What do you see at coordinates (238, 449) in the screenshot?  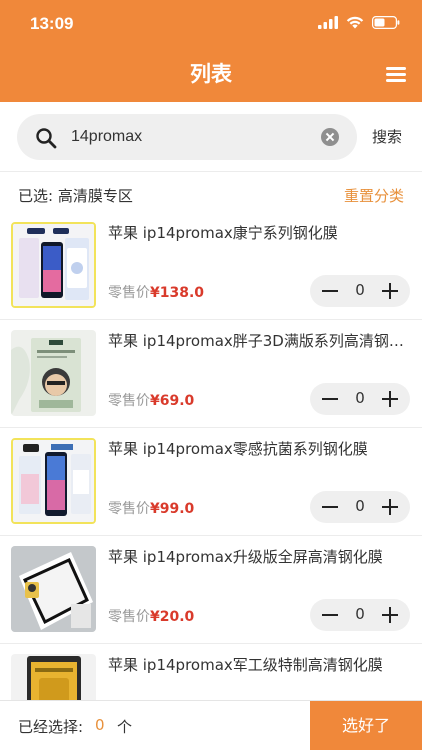 I see `product-name: 苹果 ip14promax零感抗菌系列钢化膜` at bounding box center [238, 449].